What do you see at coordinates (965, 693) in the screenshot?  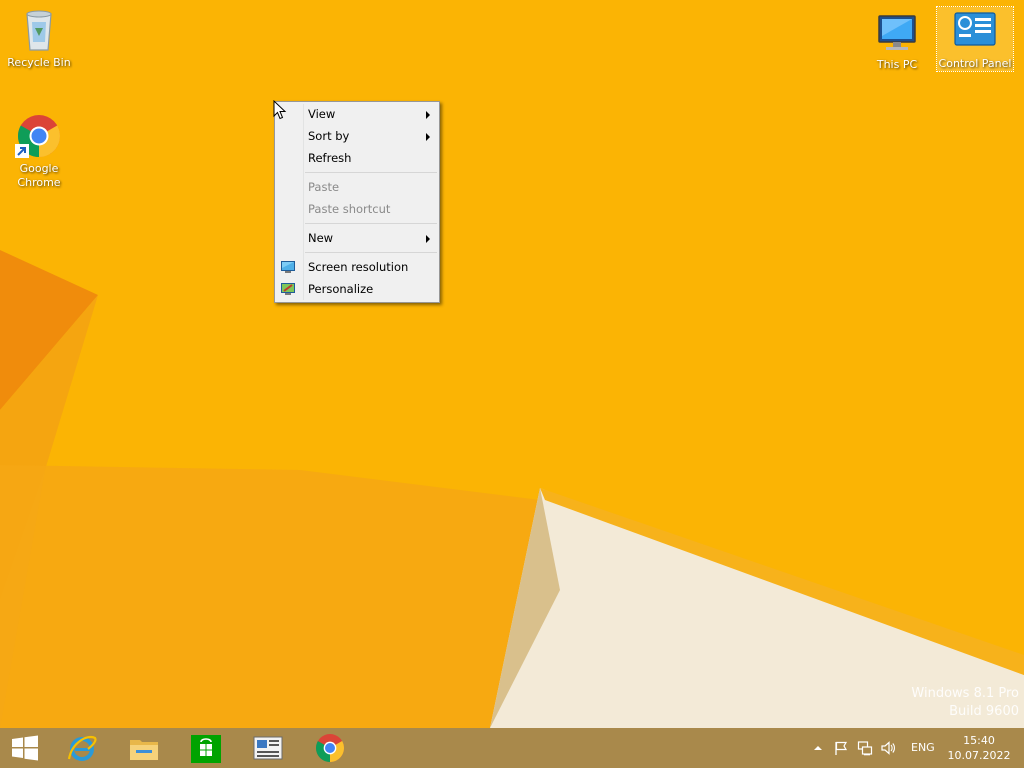 I see `watermark-edition: Windows 8.1 Pro` at bounding box center [965, 693].